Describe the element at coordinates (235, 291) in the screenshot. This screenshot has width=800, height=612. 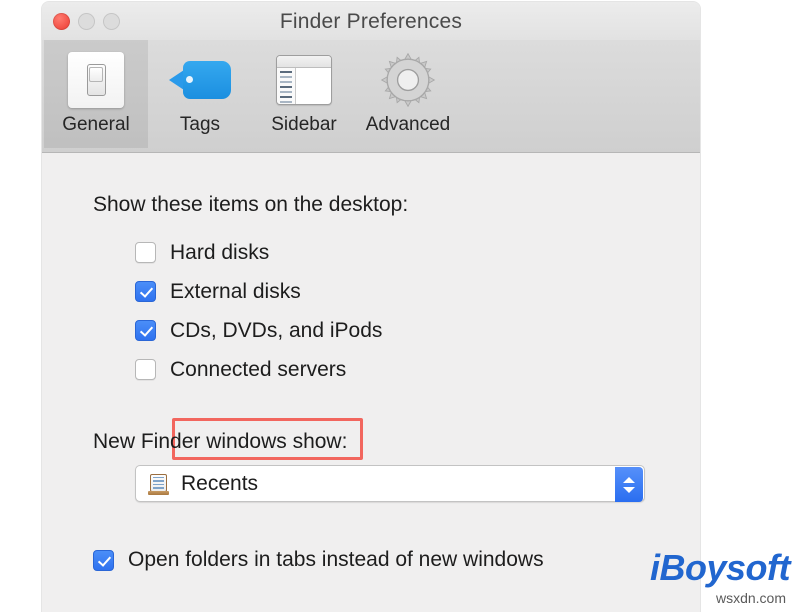
I see `checkbox-external-disks-label: External disks` at that location.